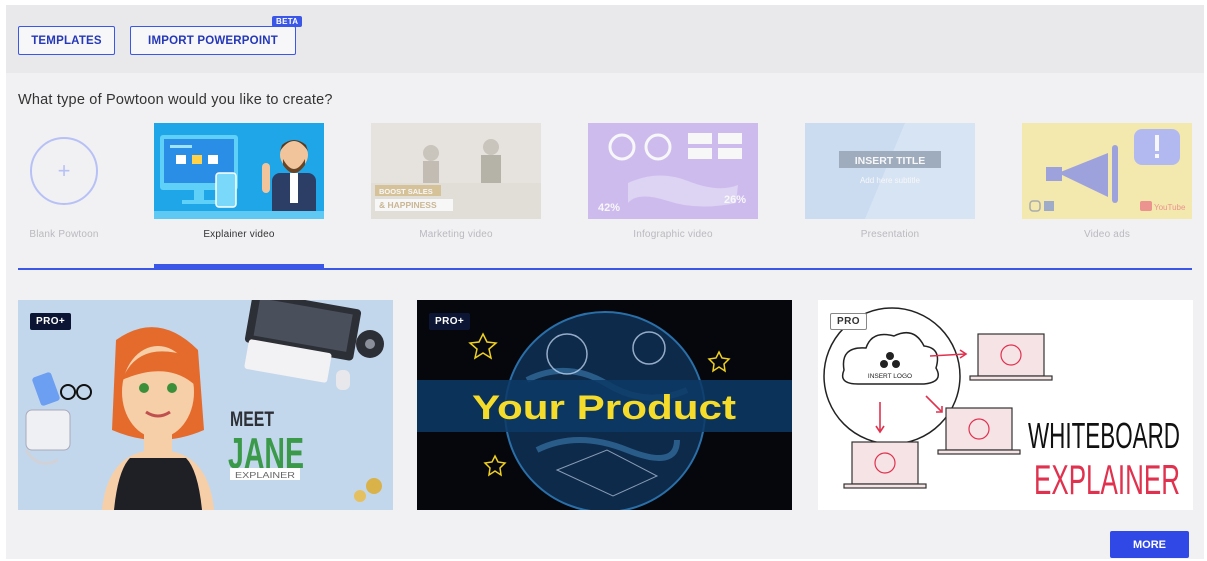  What do you see at coordinates (890, 180) in the screenshot?
I see `presentation-thumb-subtitle: Add here subtitle` at bounding box center [890, 180].